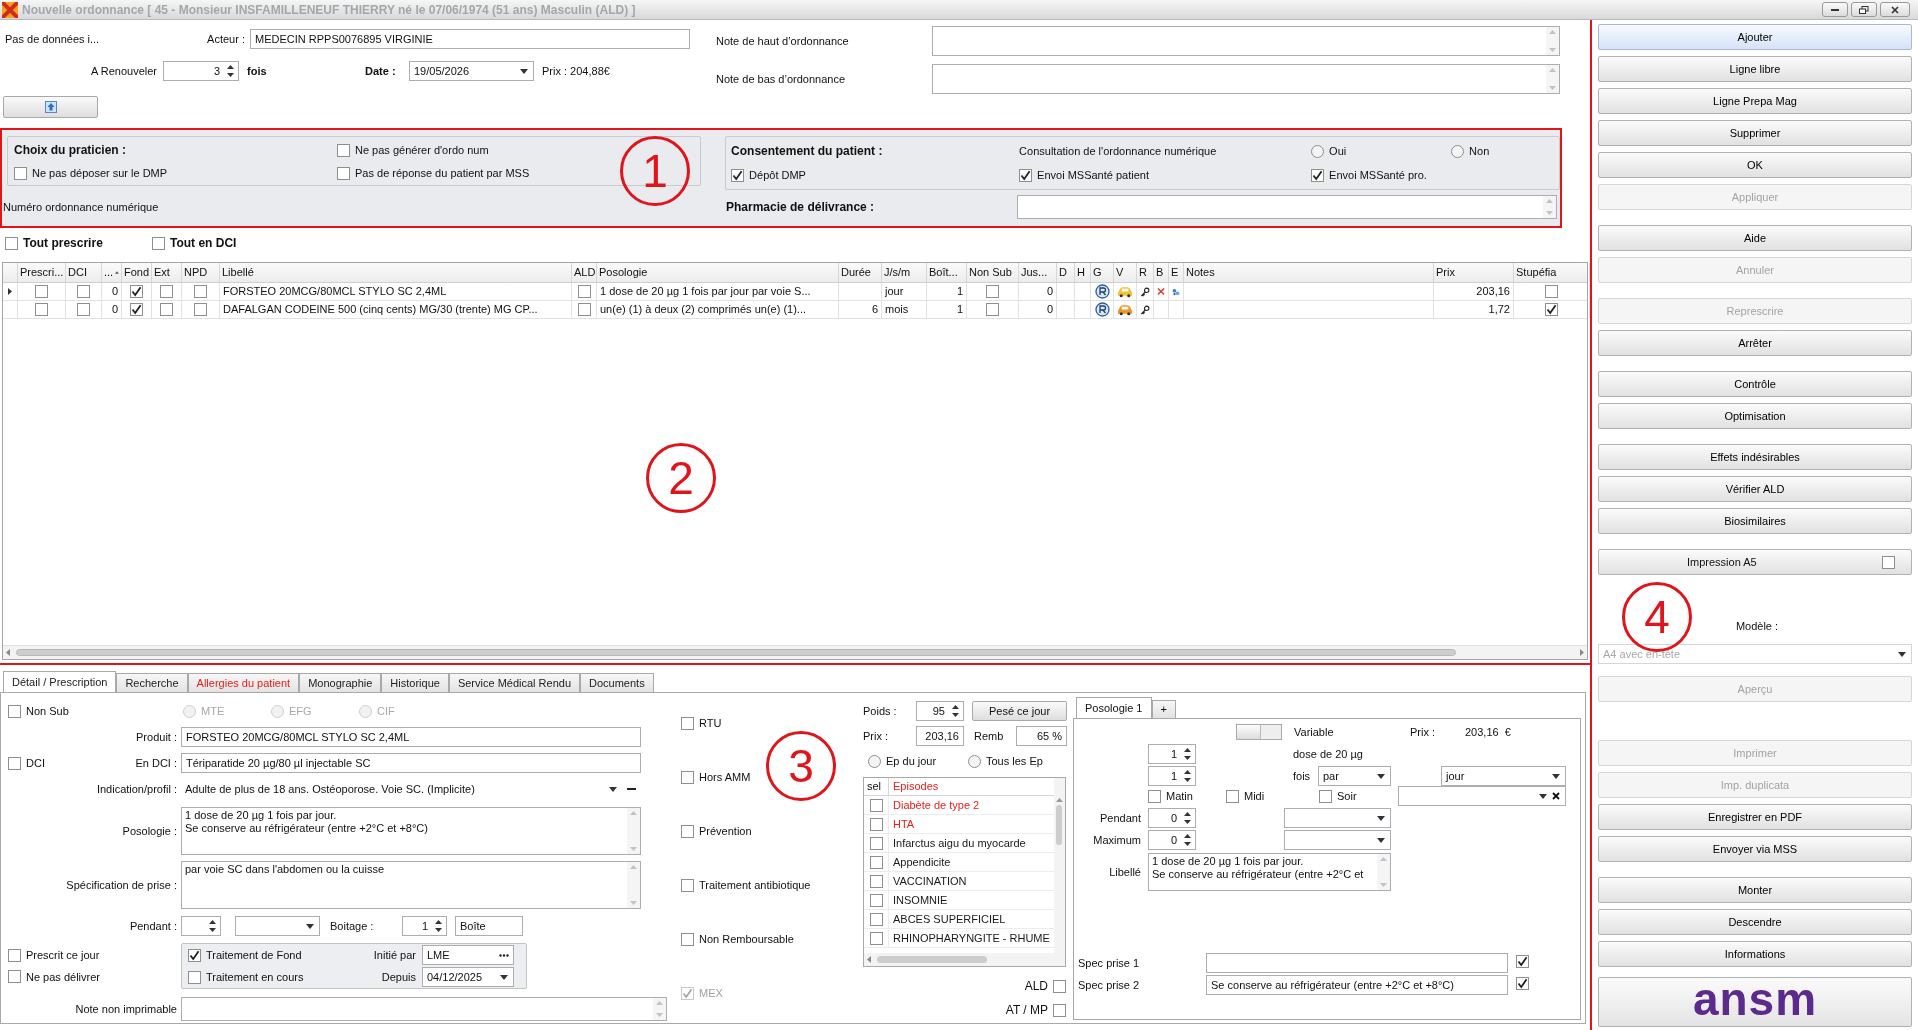 The width and height of the screenshot is (1918, 1030). Describe the element at coordinates (340, 682) in the screenshot. I see `tab: Monographie` at that location.